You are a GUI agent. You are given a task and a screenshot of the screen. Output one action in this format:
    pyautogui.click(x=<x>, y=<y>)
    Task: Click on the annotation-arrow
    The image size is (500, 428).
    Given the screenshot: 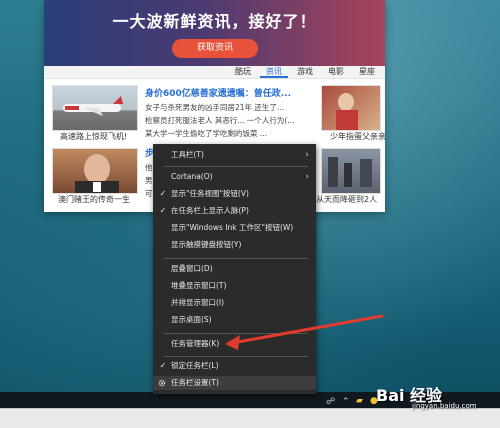 What is the action you would take?
    pyautogui.click(x=304, y=332)
    